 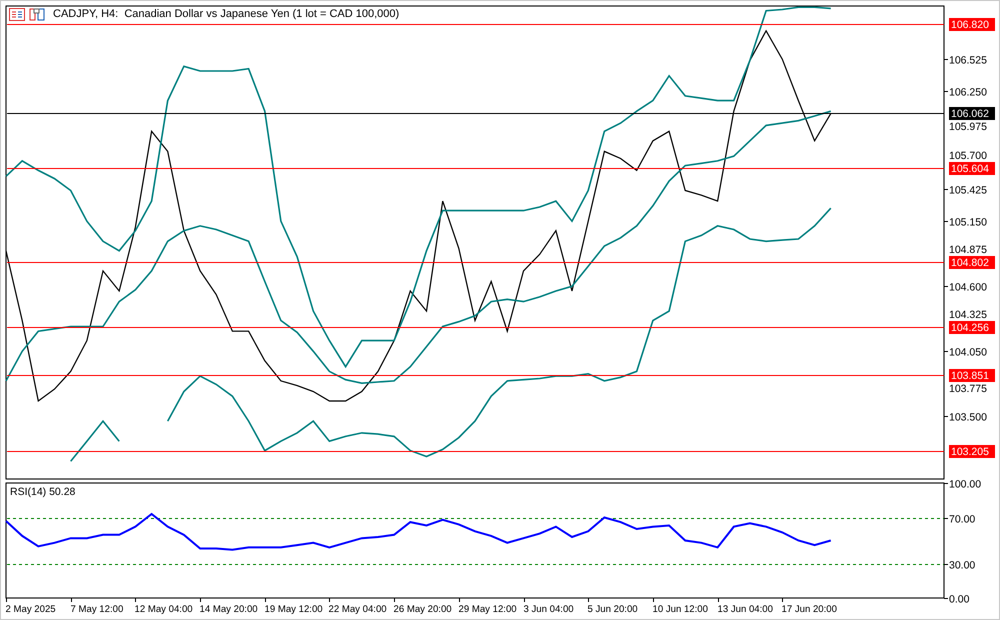 What do you see at coordinates (97, 609) in the screenshot?
I see `date-axis-label: 7 May 12:00` at bounding box center [97, 609].